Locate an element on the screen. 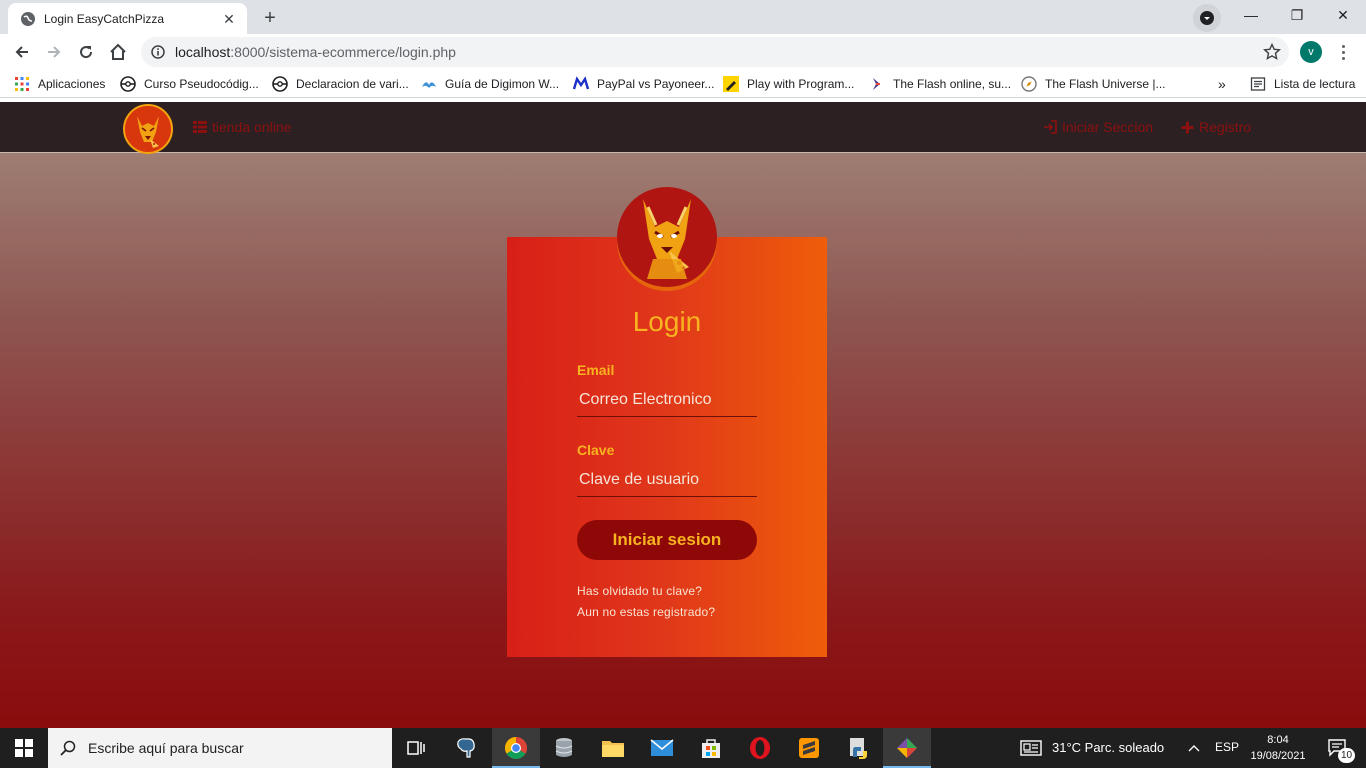 The height and width of the screenshot is (768, 1366). nav-login-label: Iniciar Seccion is located at coordinates (1108, 127).